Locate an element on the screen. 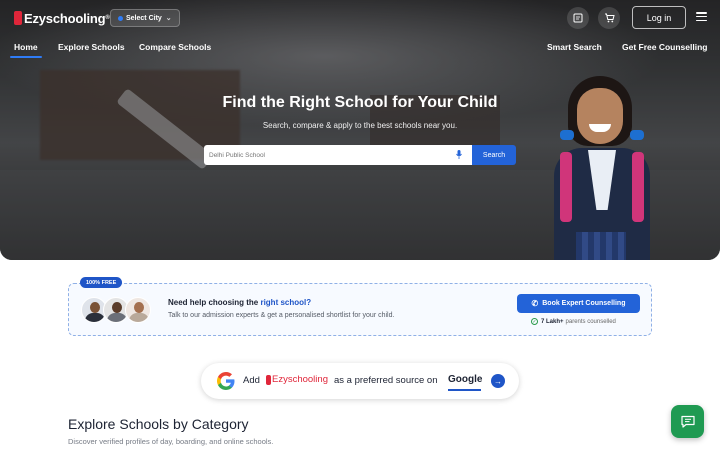 Image resolution: width=720 pixels, height=450 pixels. avatar is located at coordinates (138, 310).